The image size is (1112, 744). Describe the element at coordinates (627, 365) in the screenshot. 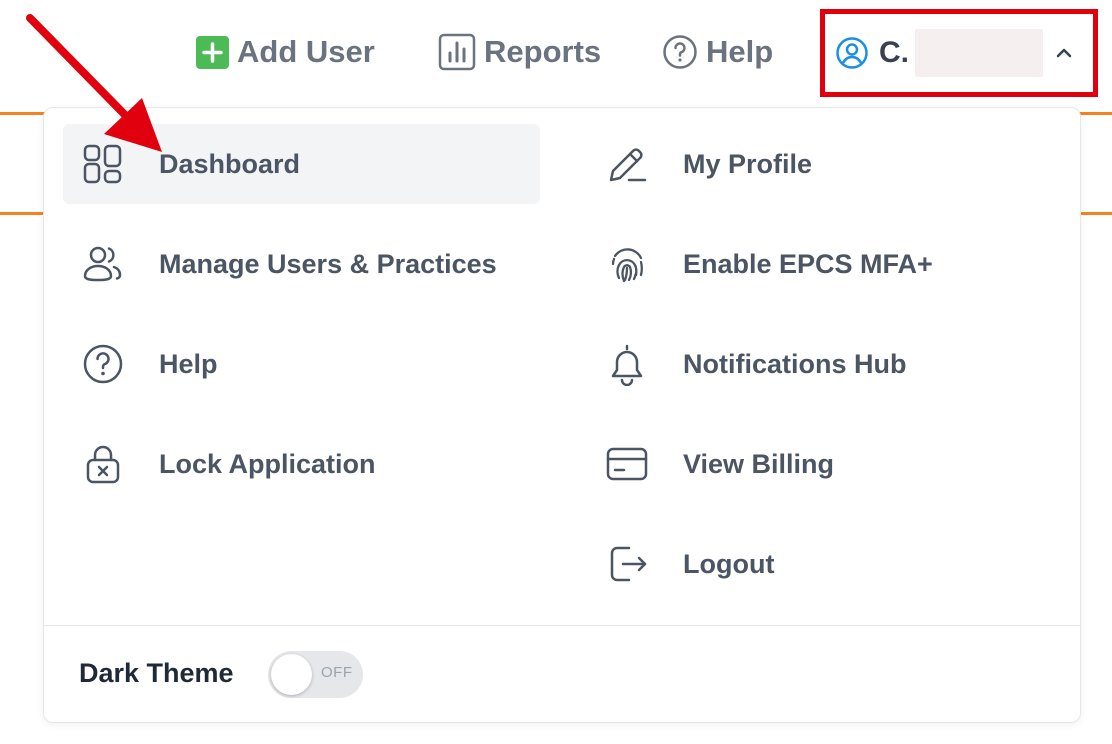

I see `bell-icon` at that location.